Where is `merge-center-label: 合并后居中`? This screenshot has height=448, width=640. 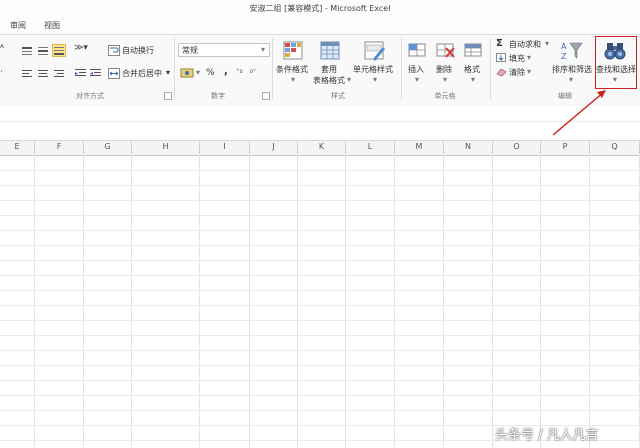
merge-center-label: 合并后居中 is located at coordinates (142, 73).